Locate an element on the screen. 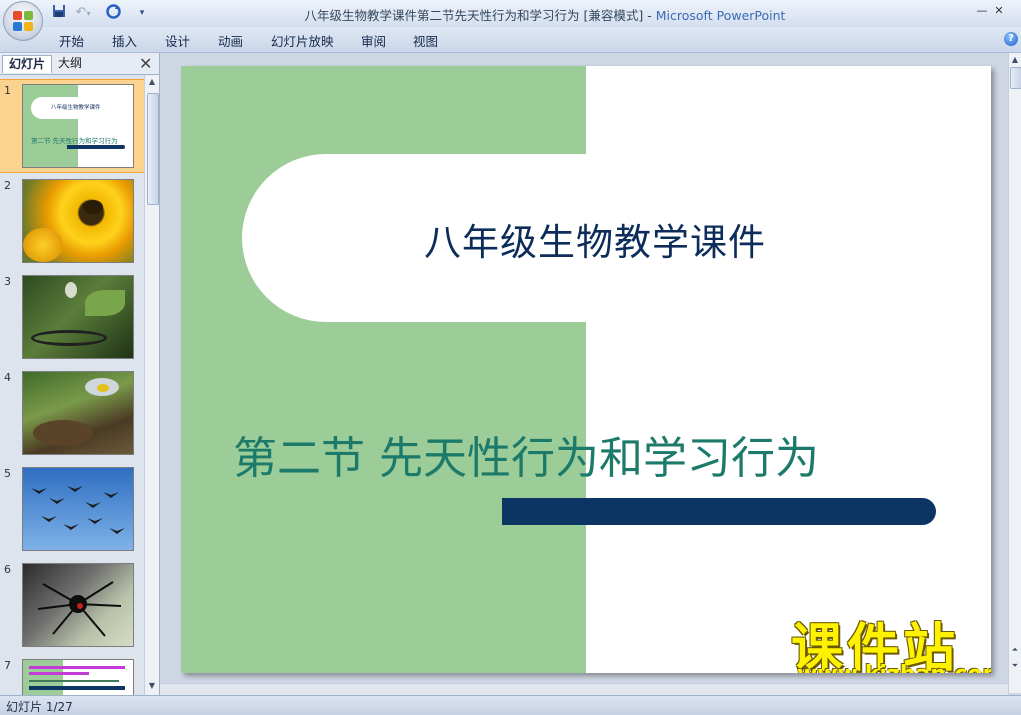 This screenshot has height=715, width=1021. thumbnail-number: 2 is located at coordinates (7, 185).